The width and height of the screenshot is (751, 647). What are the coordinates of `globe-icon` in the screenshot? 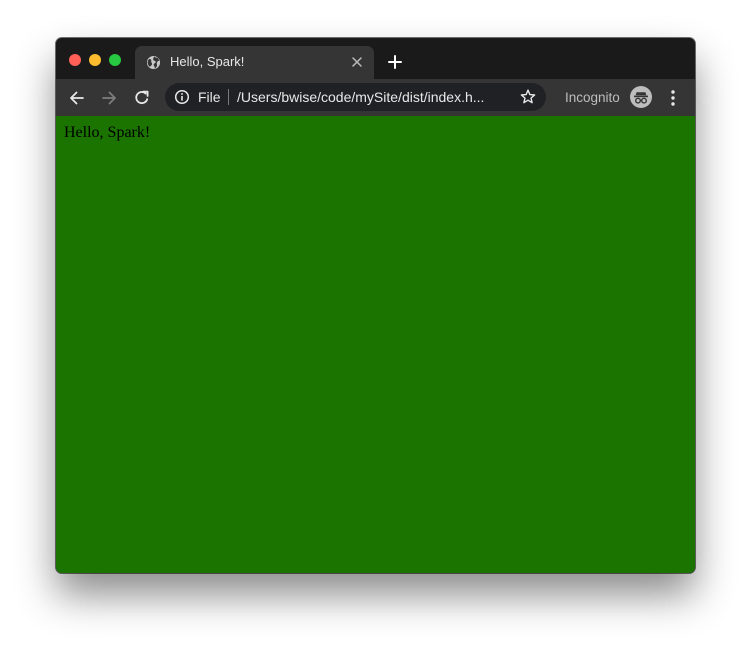 It's located at (153, 62).